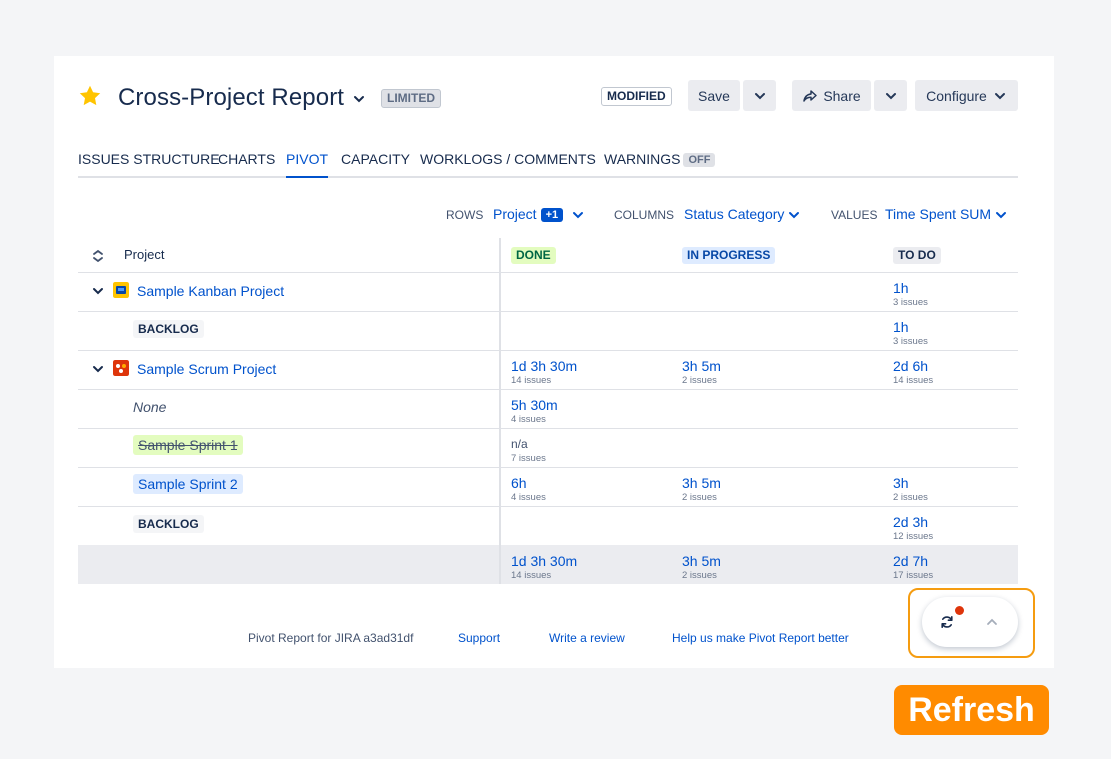 The image size is (1111, 759). Describe the element at coordinates (810, 95) in the screenshot. I see `share-icon` at that location.